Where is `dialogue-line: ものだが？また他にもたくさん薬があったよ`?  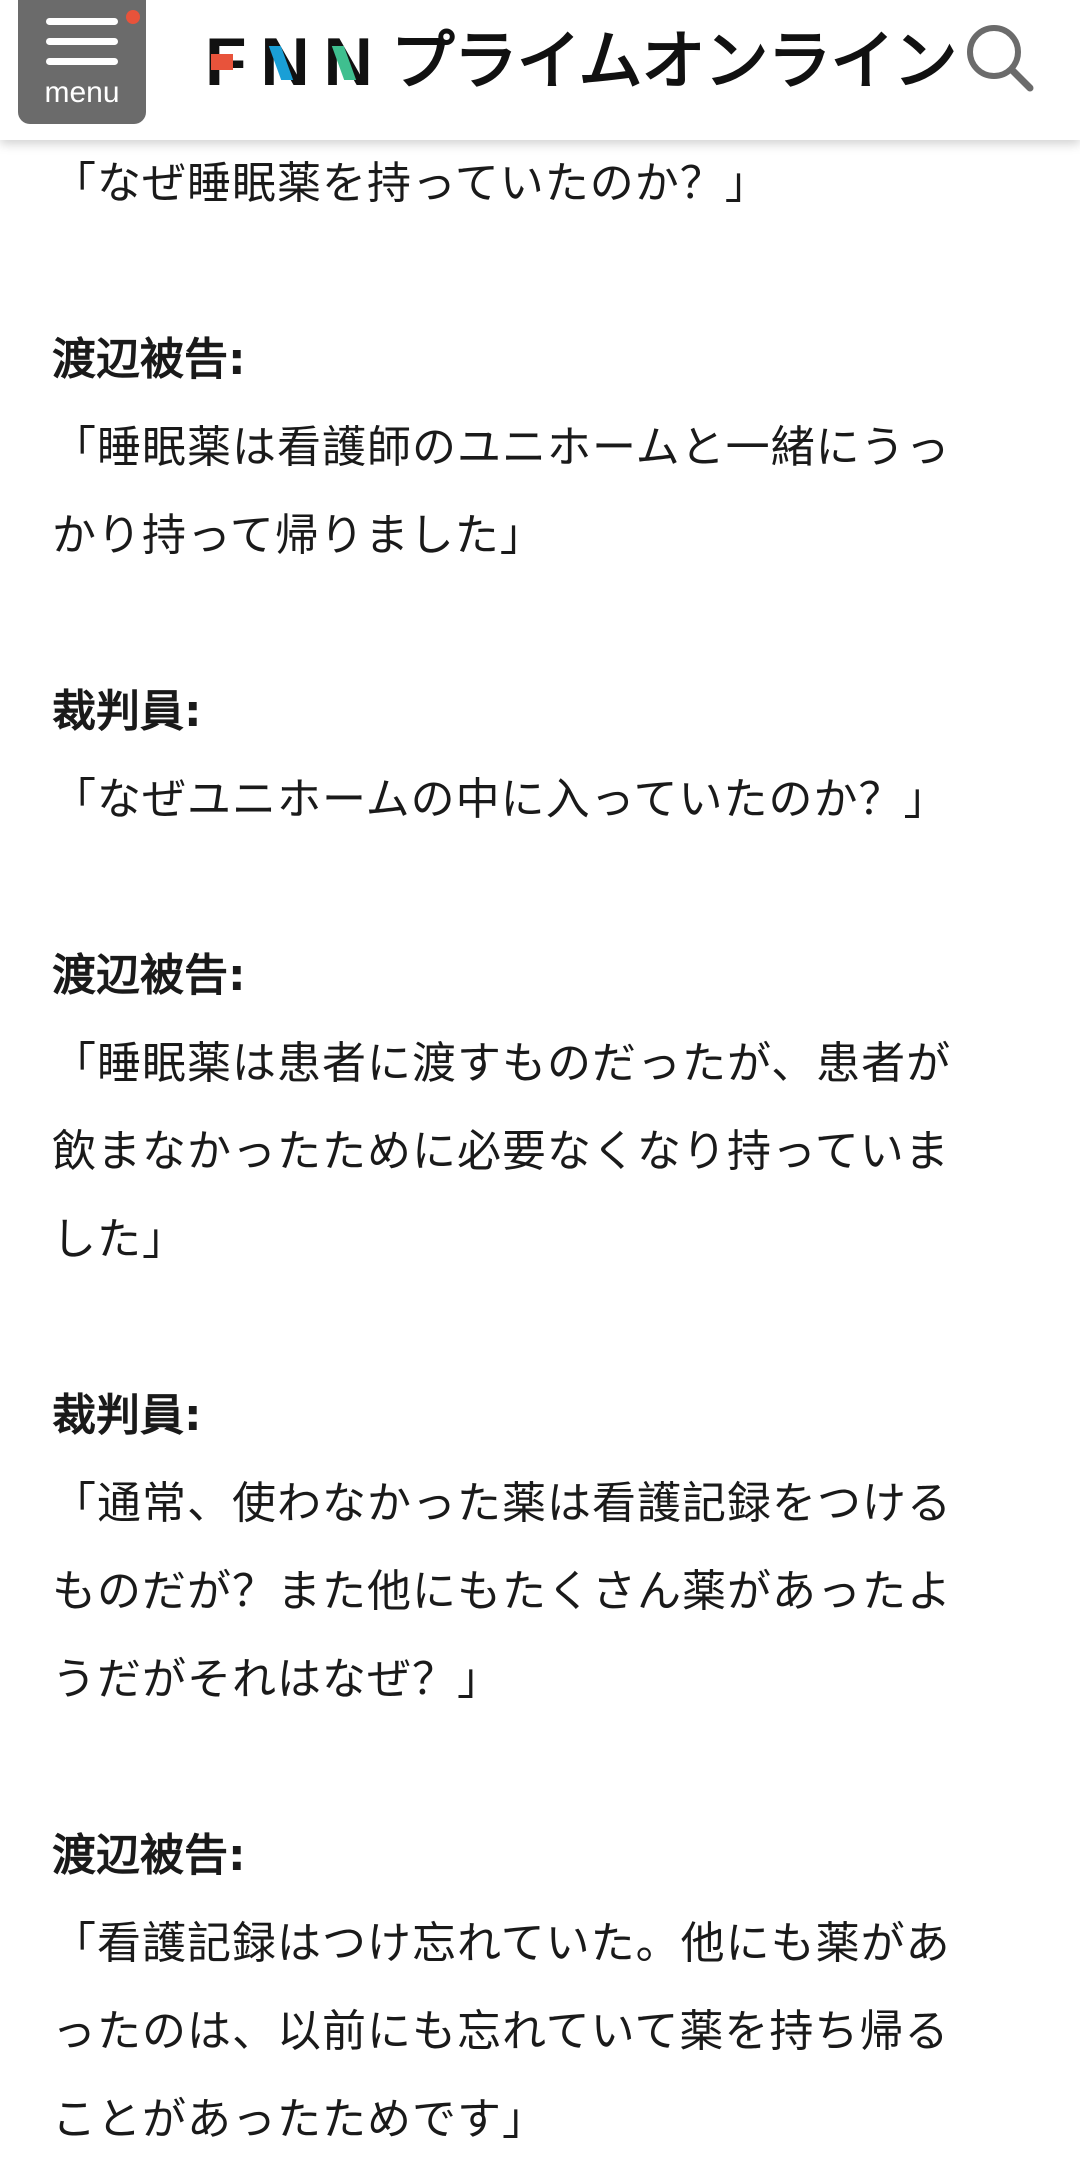 dialogue-line: ものだが？また他にもたくさん薬があったよ is located at coordinates (502, 1591).